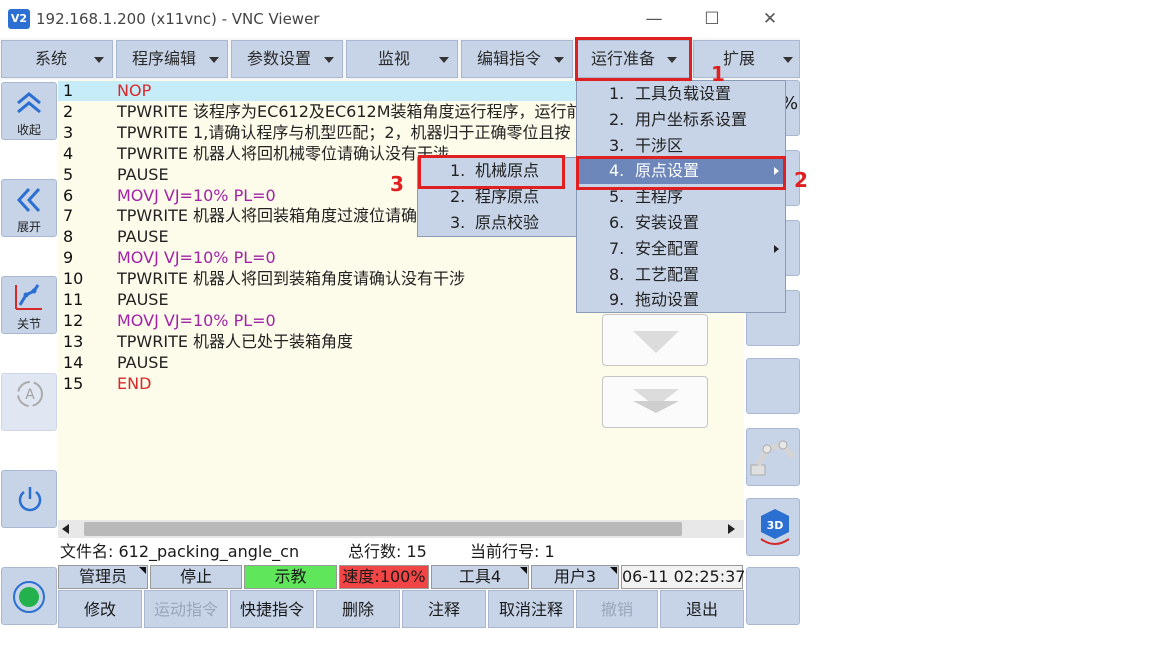  Describe the element at coordinates (68, 174) in the screenshot. I see `line-number: 5` at that location.